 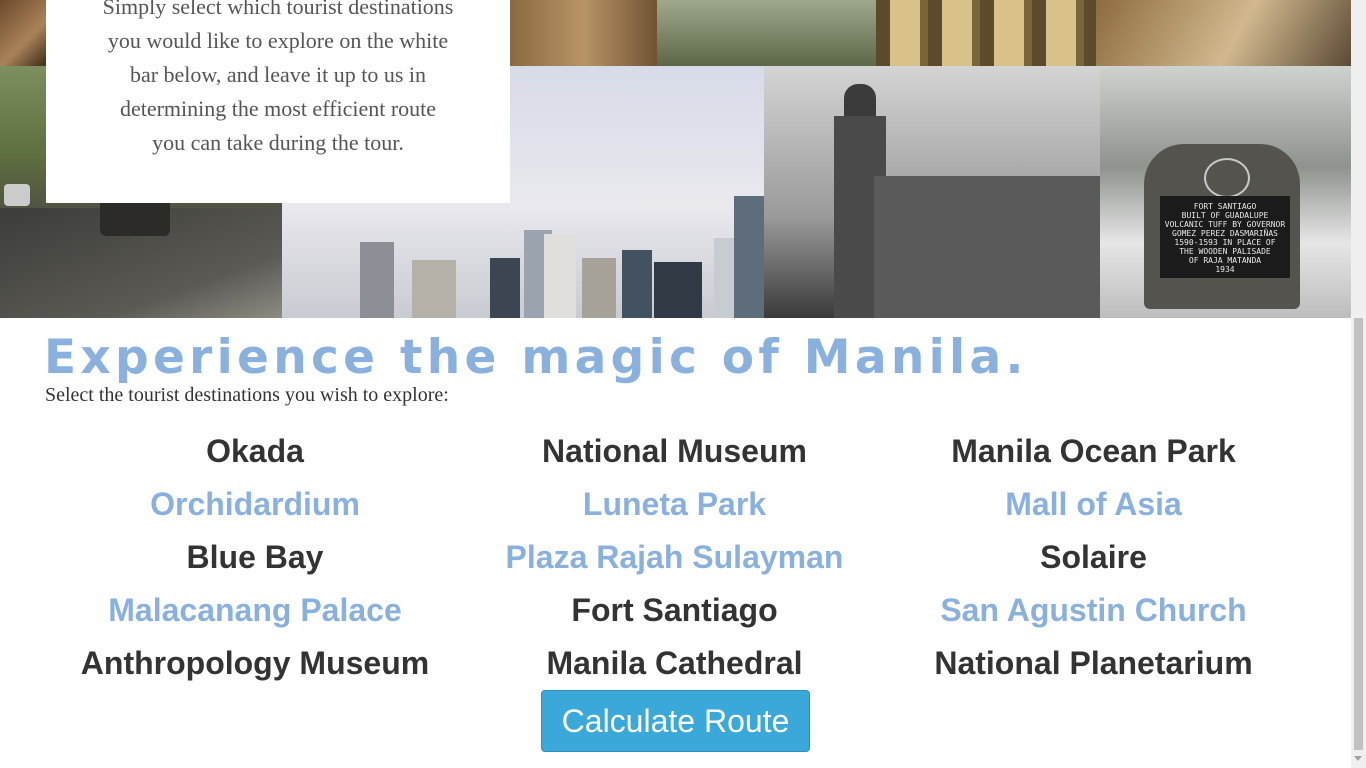 I want to click on destination-anthropology-museum: Anthropology Museum, so click(x=255, y=663).